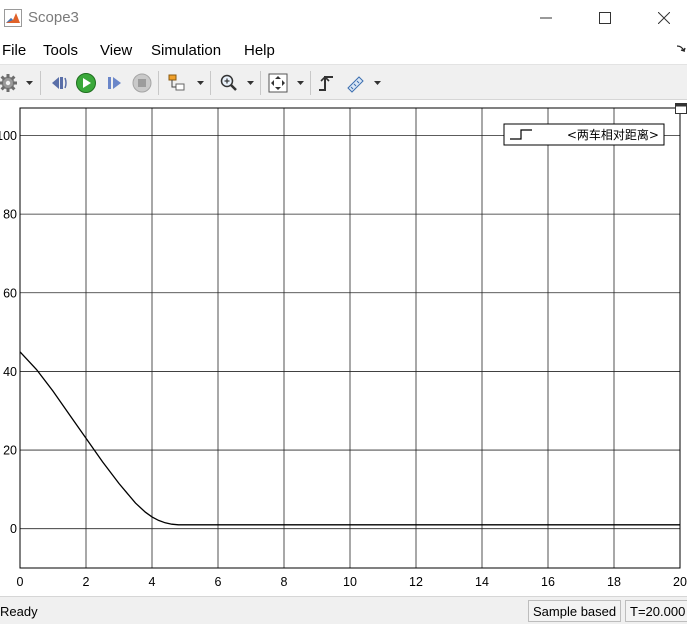 The height and width of the screenshot is (624, 687). Describe the element at coordinates (29, 83) in the screenshot. I see `settings-dropdown-icon` at that location.